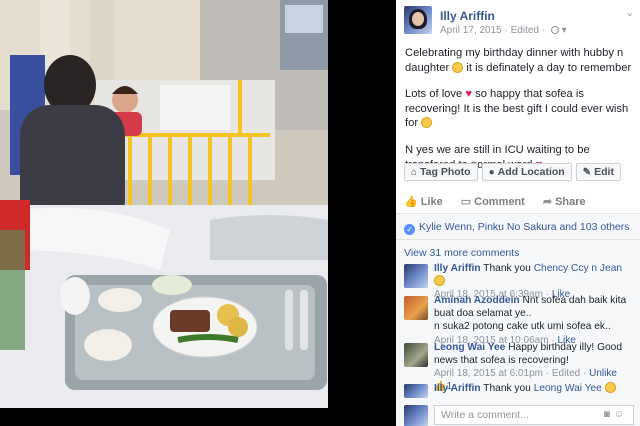  I want to click on post-meta: April 17, 2015 · Edited · ▾, so click(503, 30).